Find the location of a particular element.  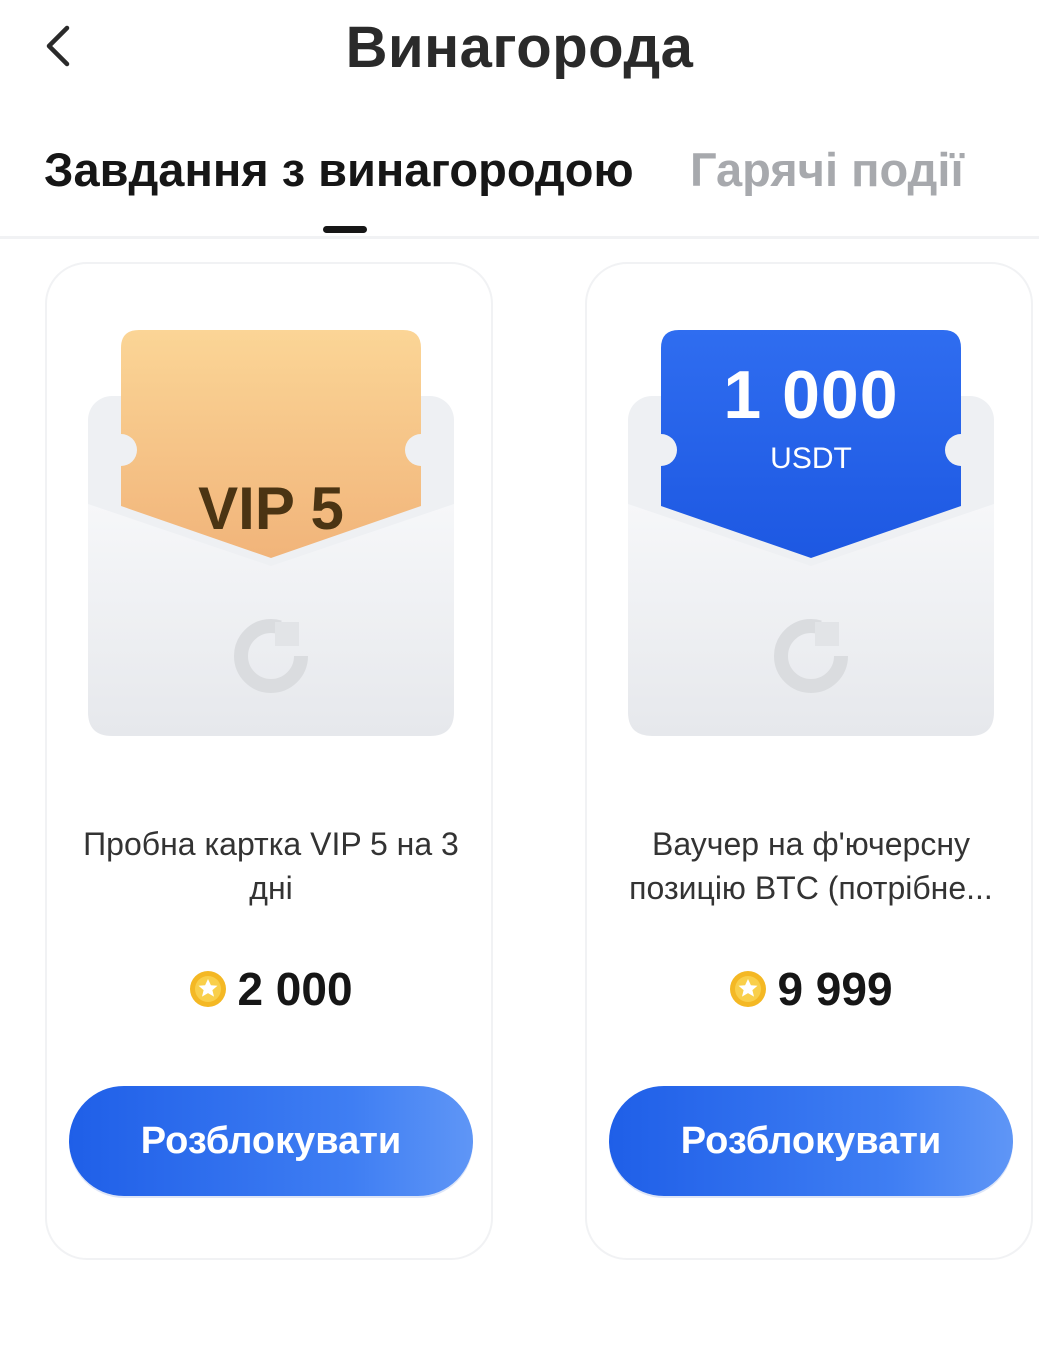

tab-bar: Завдання з винагородою Гарячі події is located at coordinates (519, 184).